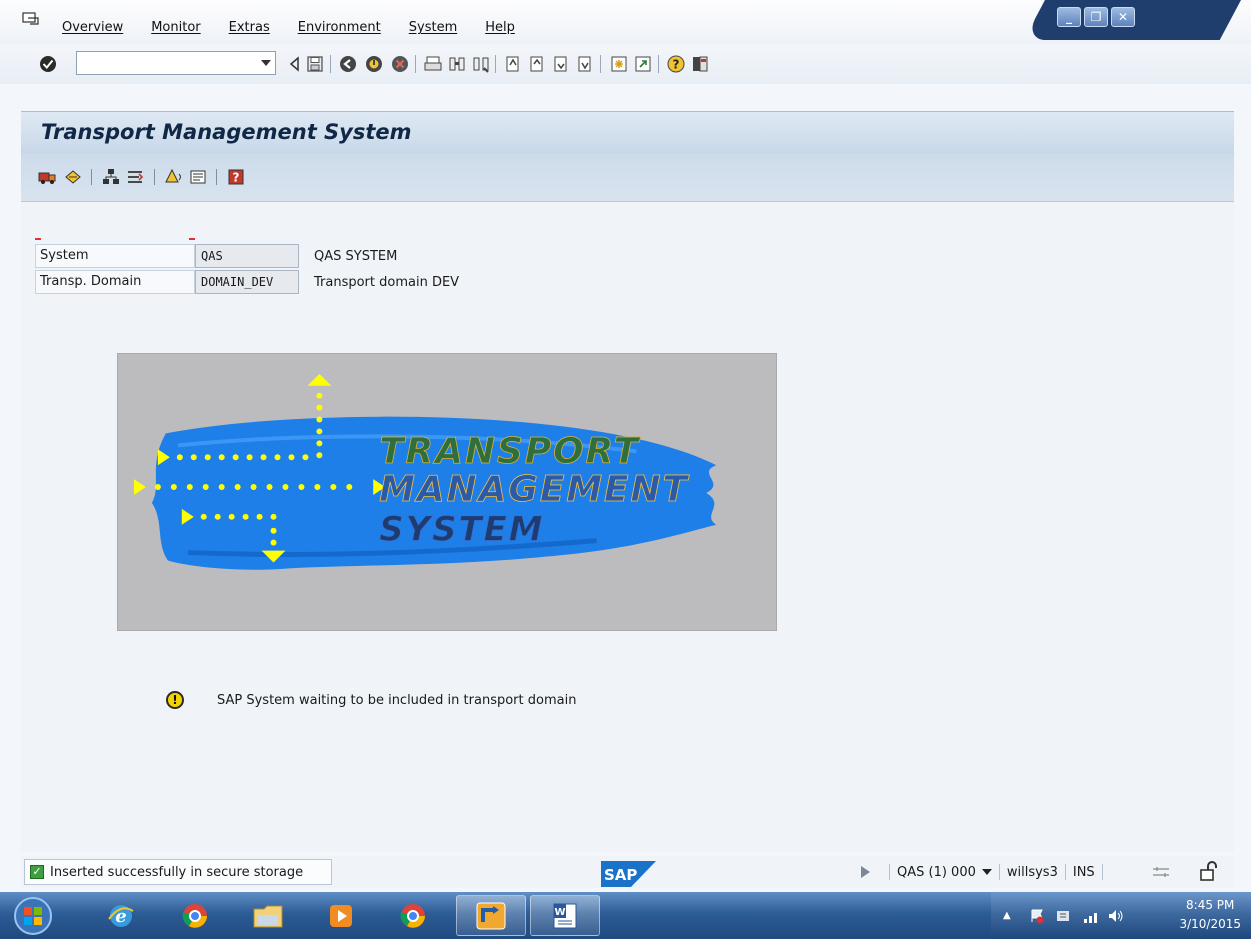 Image resolution: width=1251 pixels, height=939 pixels. I want to click on first-page-icon, so click(513, 64).